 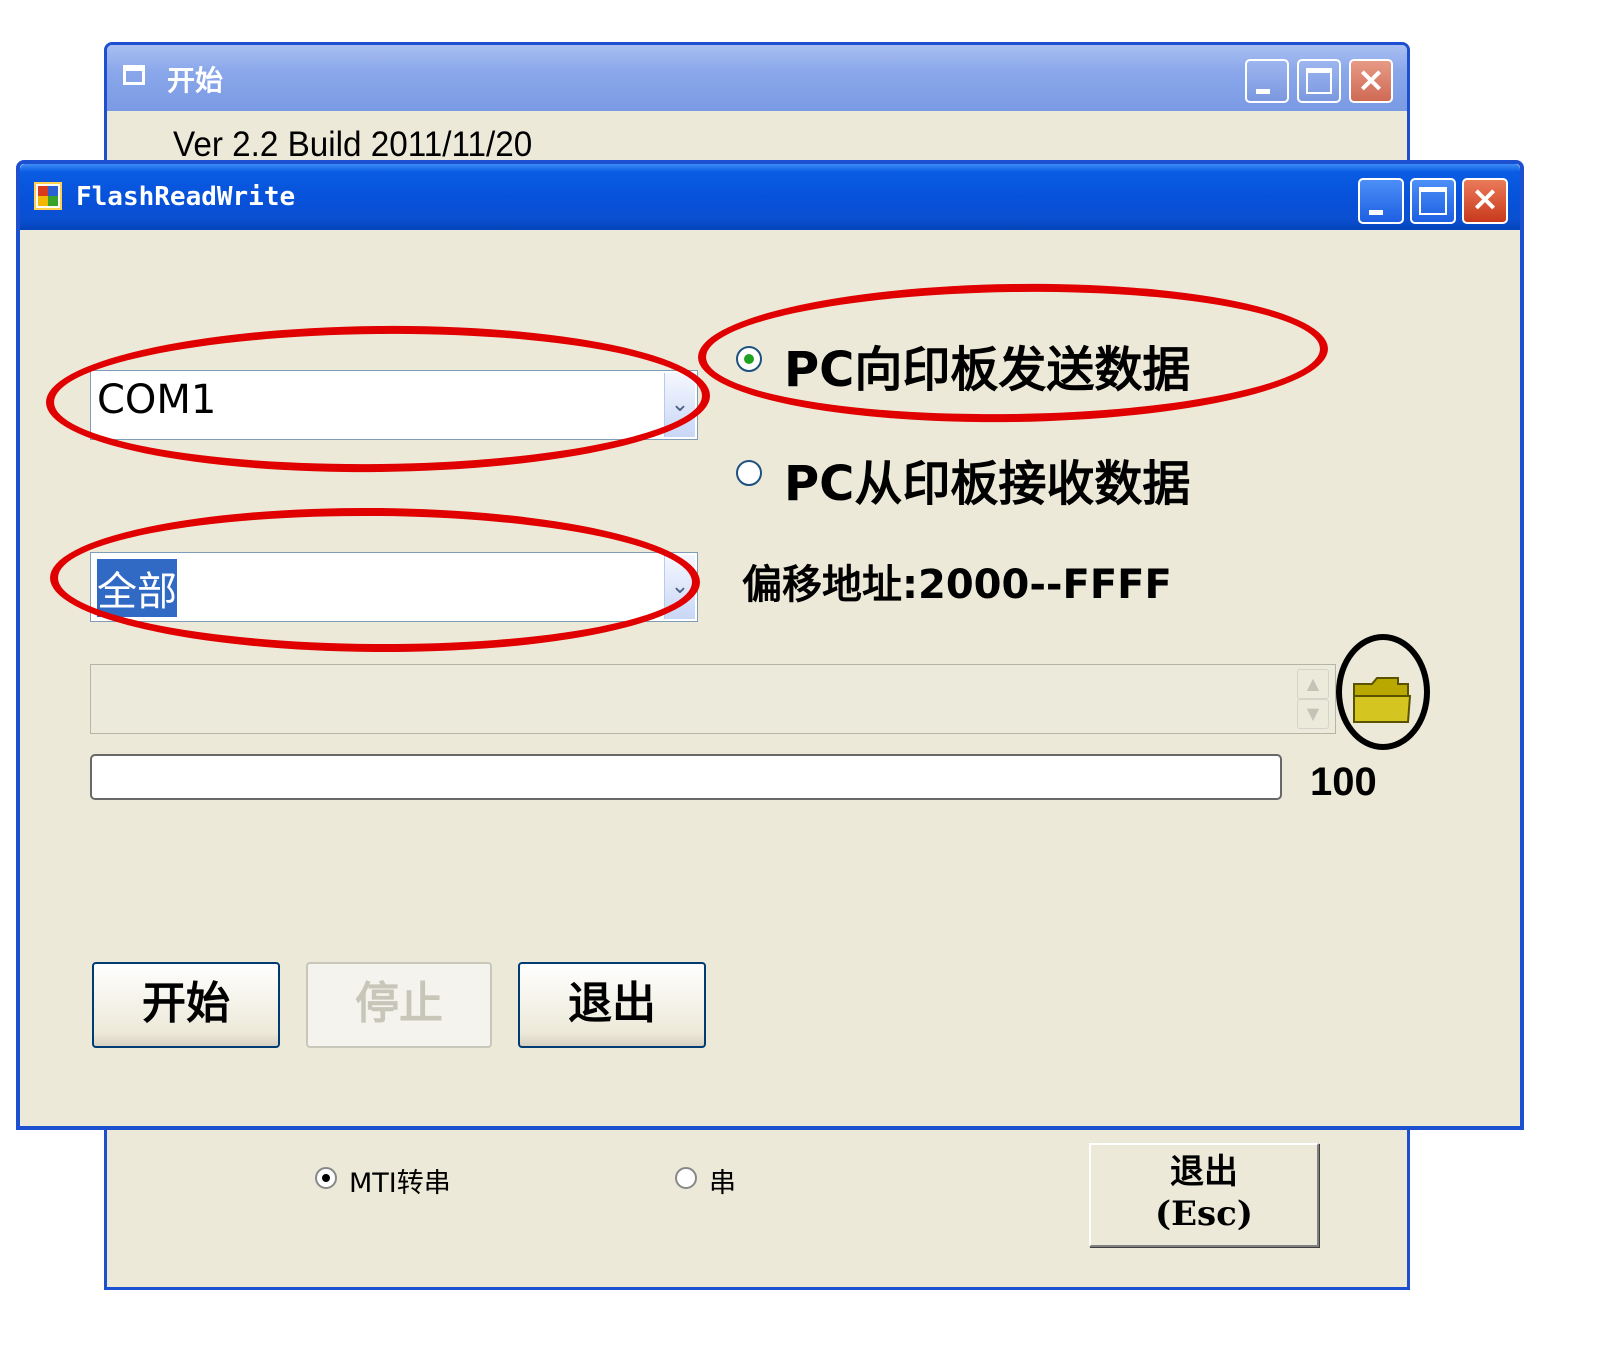 I want to click on send-data-radio, so click(x=749, y=359).